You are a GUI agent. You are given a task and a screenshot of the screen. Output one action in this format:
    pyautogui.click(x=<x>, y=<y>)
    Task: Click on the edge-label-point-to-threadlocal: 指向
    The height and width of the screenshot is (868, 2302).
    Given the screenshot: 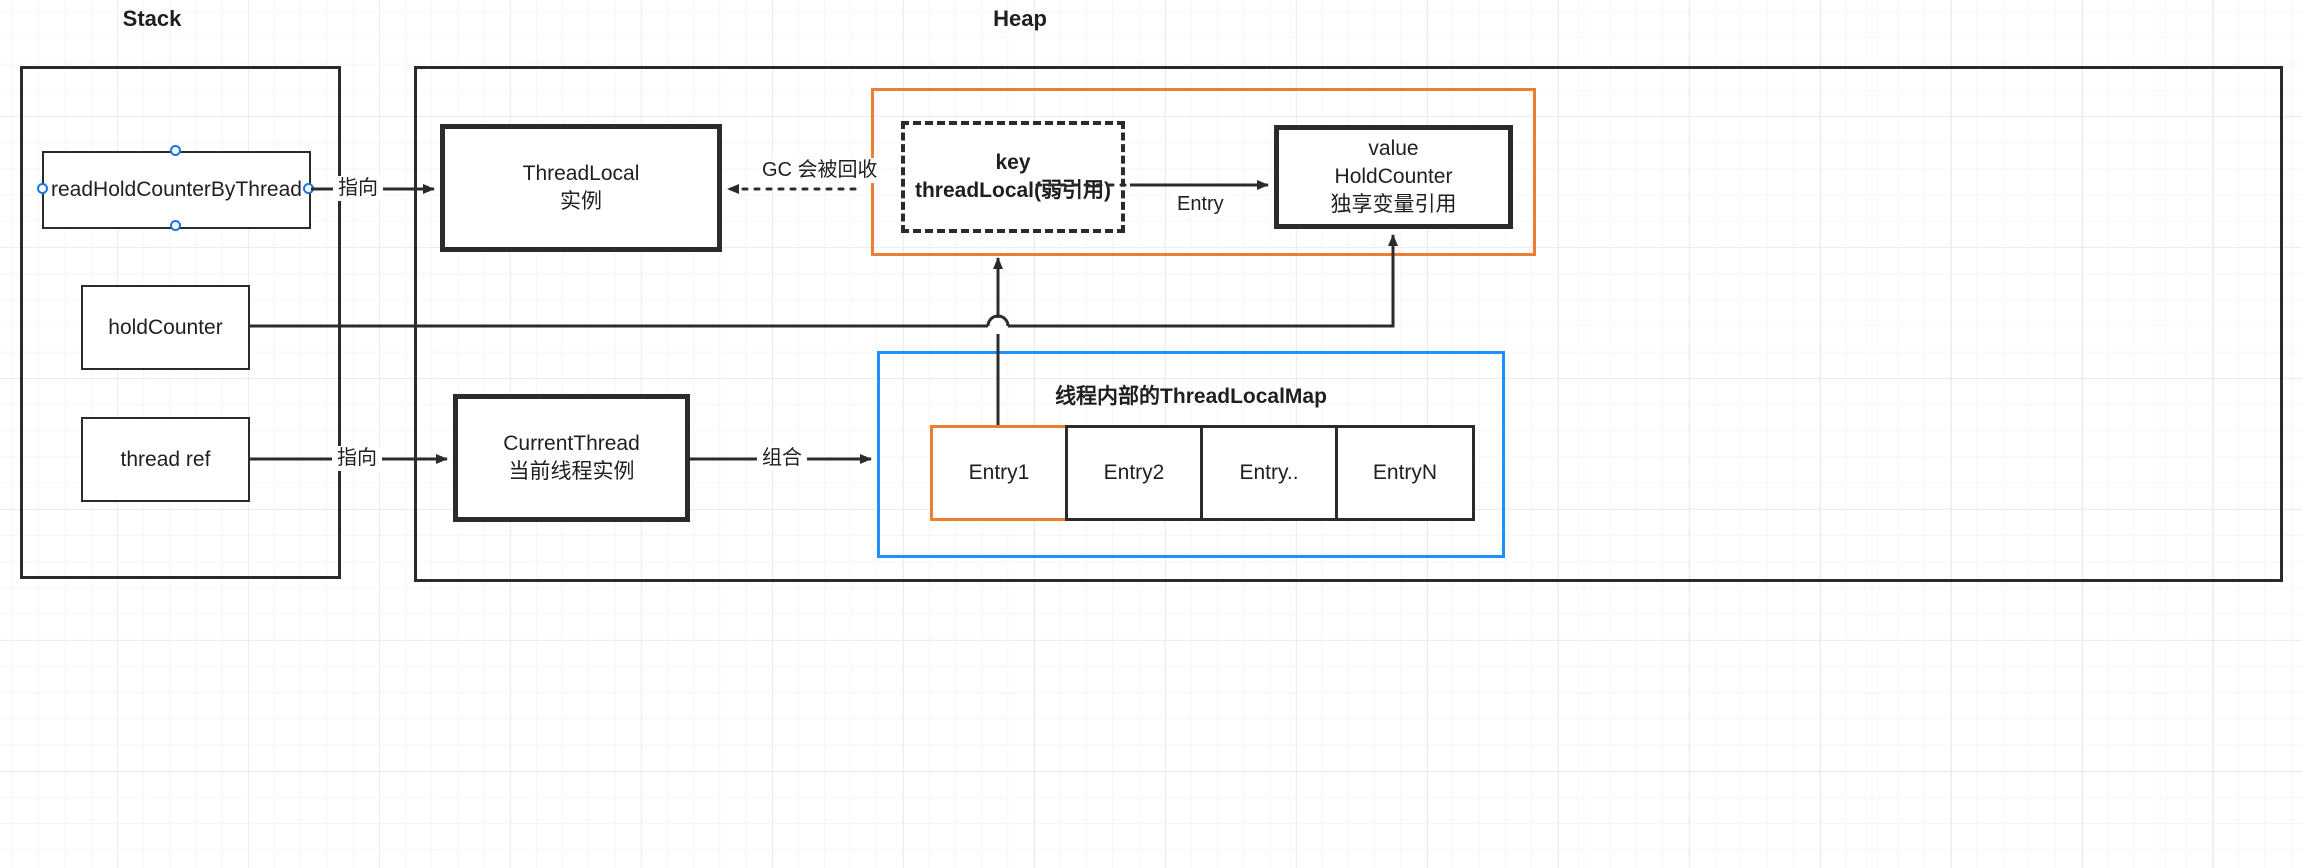 What is the action you would take?
    pyautogui.click(x=358, y=188)
    